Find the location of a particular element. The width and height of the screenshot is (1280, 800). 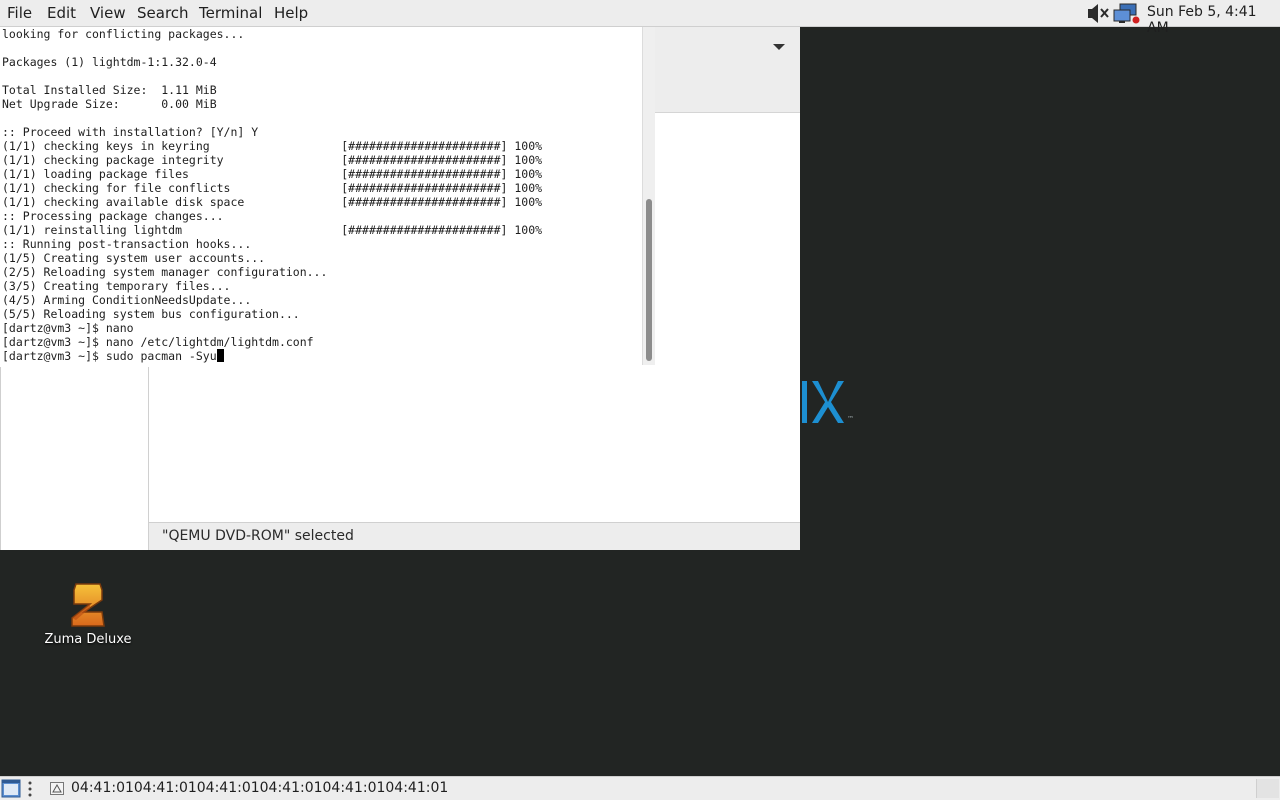

terminal-task-icon is located at coordinates (57, 788).